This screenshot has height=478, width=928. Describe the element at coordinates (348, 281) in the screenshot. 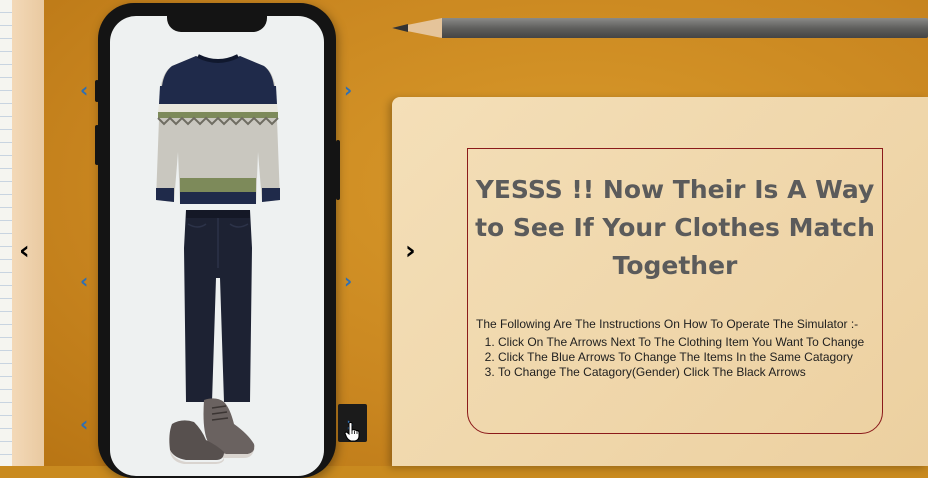

I see `pants-next-arrow: ›` at that location.